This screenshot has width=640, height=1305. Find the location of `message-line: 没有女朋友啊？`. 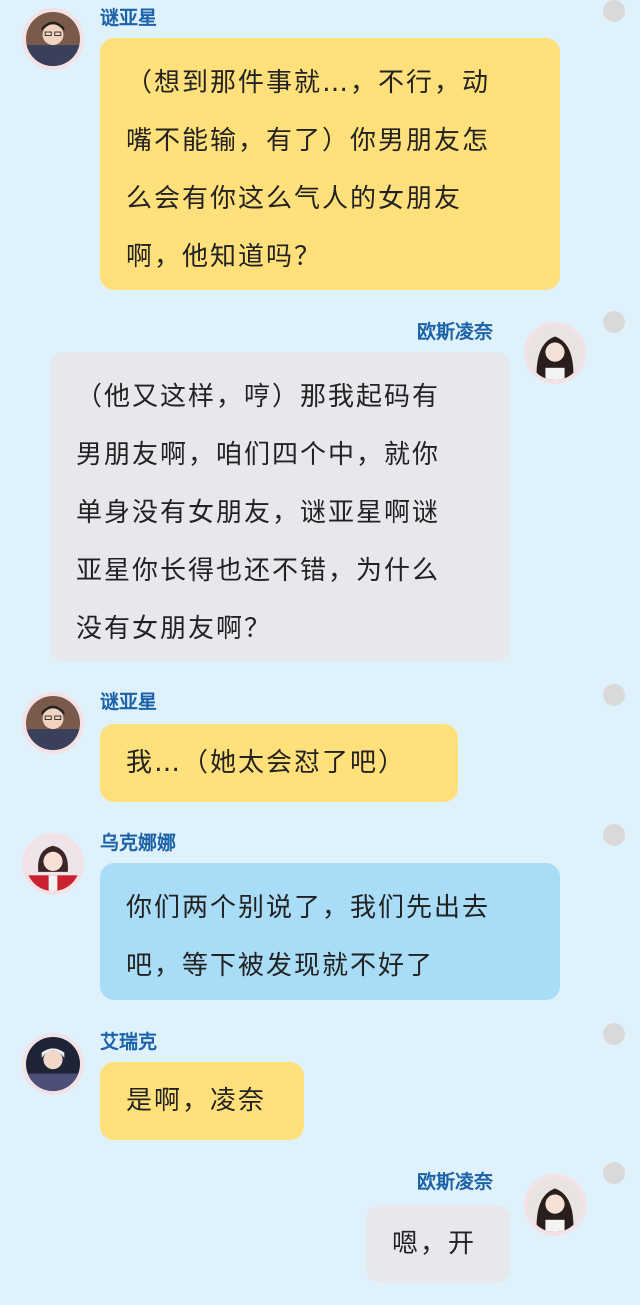

message-line: 没有女朋友啊？ is located at coordinates (174, 629).